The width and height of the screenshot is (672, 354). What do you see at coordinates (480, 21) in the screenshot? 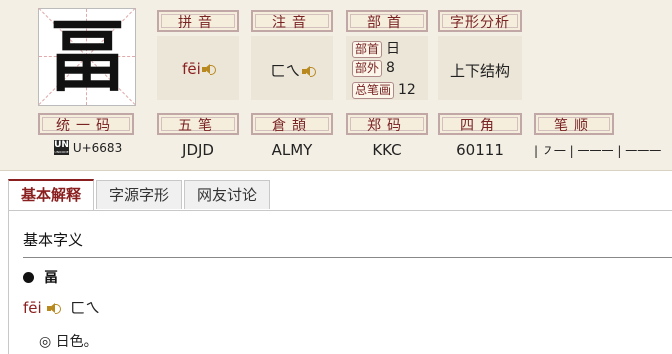
I see `label-zixing: 字形分析` at bounding box center [480, 21].